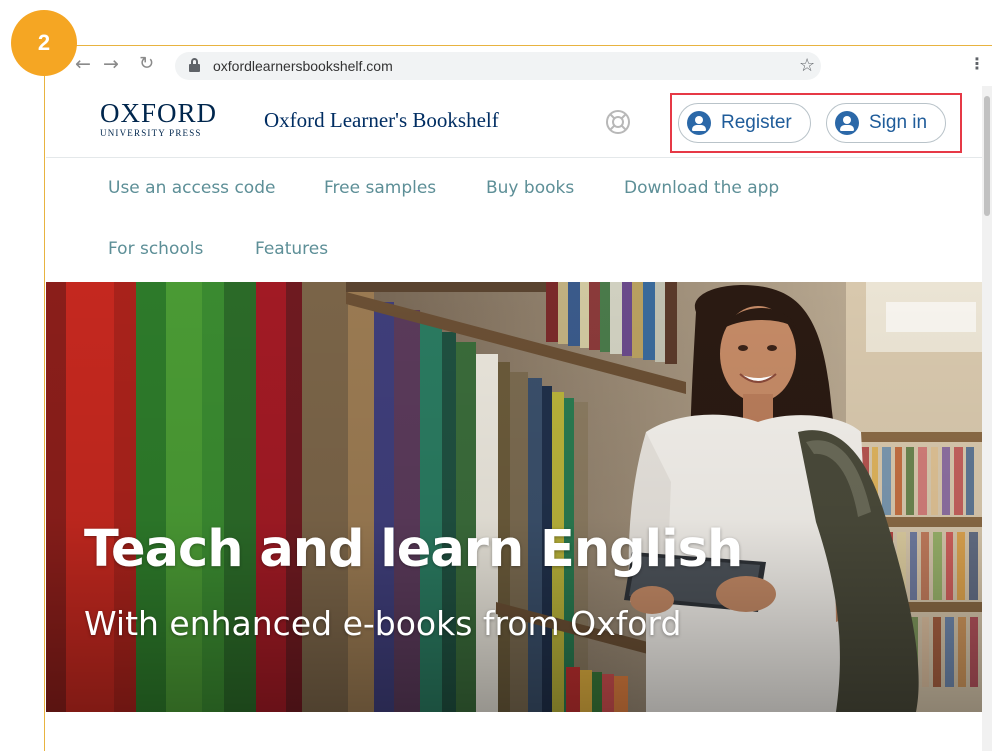  Describe the element at coordinates (155, 249) in the screenshot. I see `nav-for-schools: For schools` at that location.